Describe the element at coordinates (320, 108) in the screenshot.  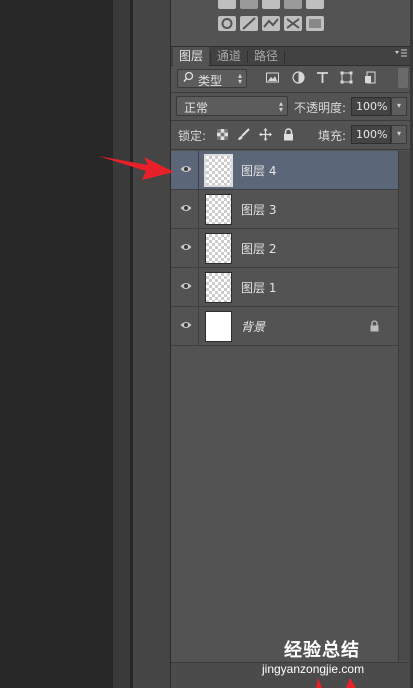
I see `opacity-label: 不透明度:` at that location.